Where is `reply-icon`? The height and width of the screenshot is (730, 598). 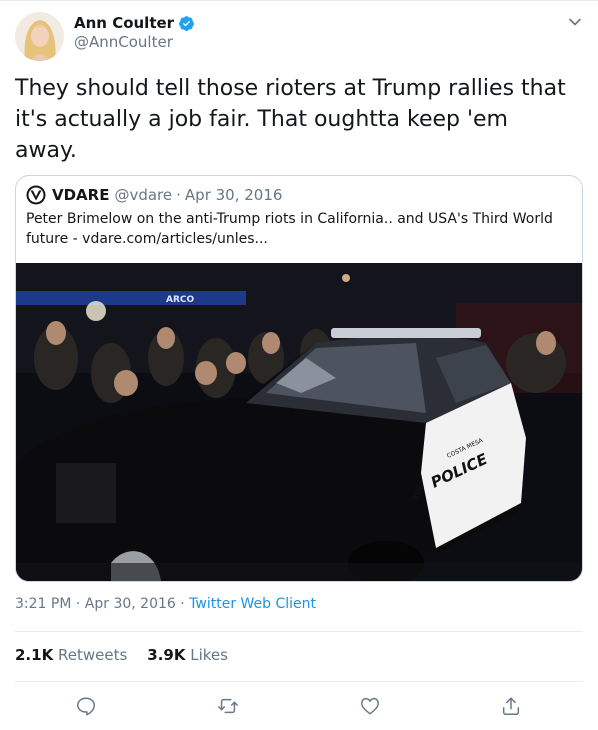
reply-icon is located at coordinates (86, 706).